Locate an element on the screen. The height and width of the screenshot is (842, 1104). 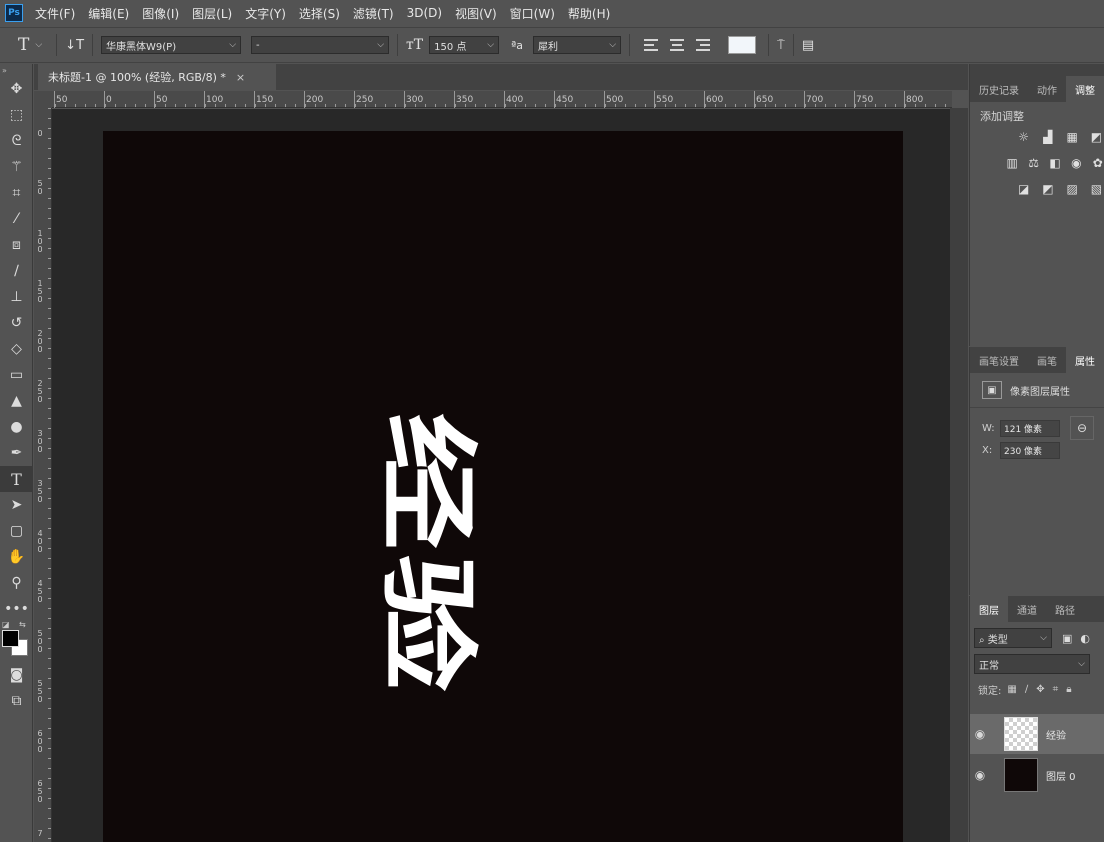
align-left-icon is located at coordinates (651, 45).